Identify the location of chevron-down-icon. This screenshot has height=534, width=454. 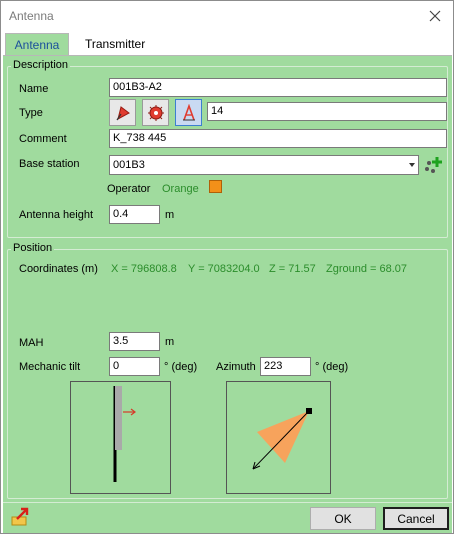
(412, 165).